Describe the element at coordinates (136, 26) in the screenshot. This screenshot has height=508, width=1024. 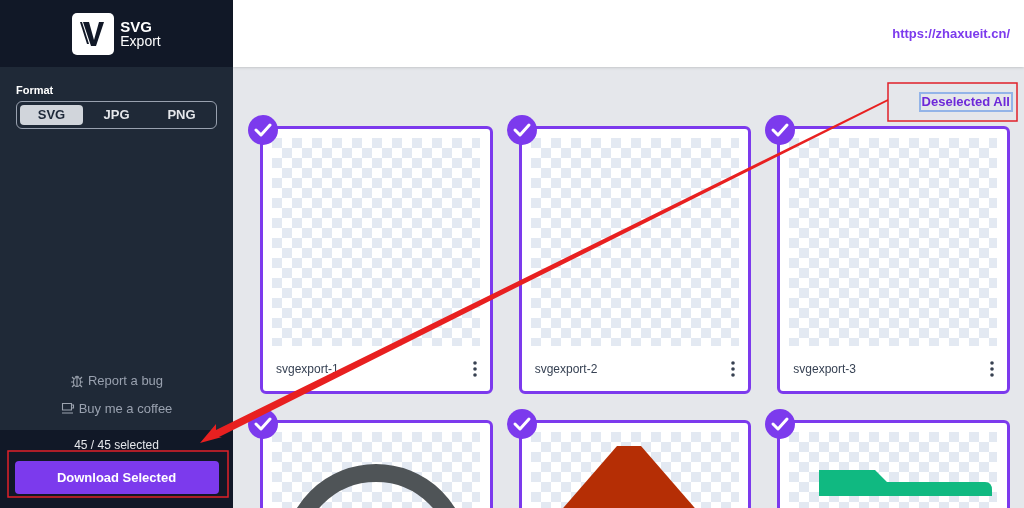
I see `logo-title: SVG` at that location.